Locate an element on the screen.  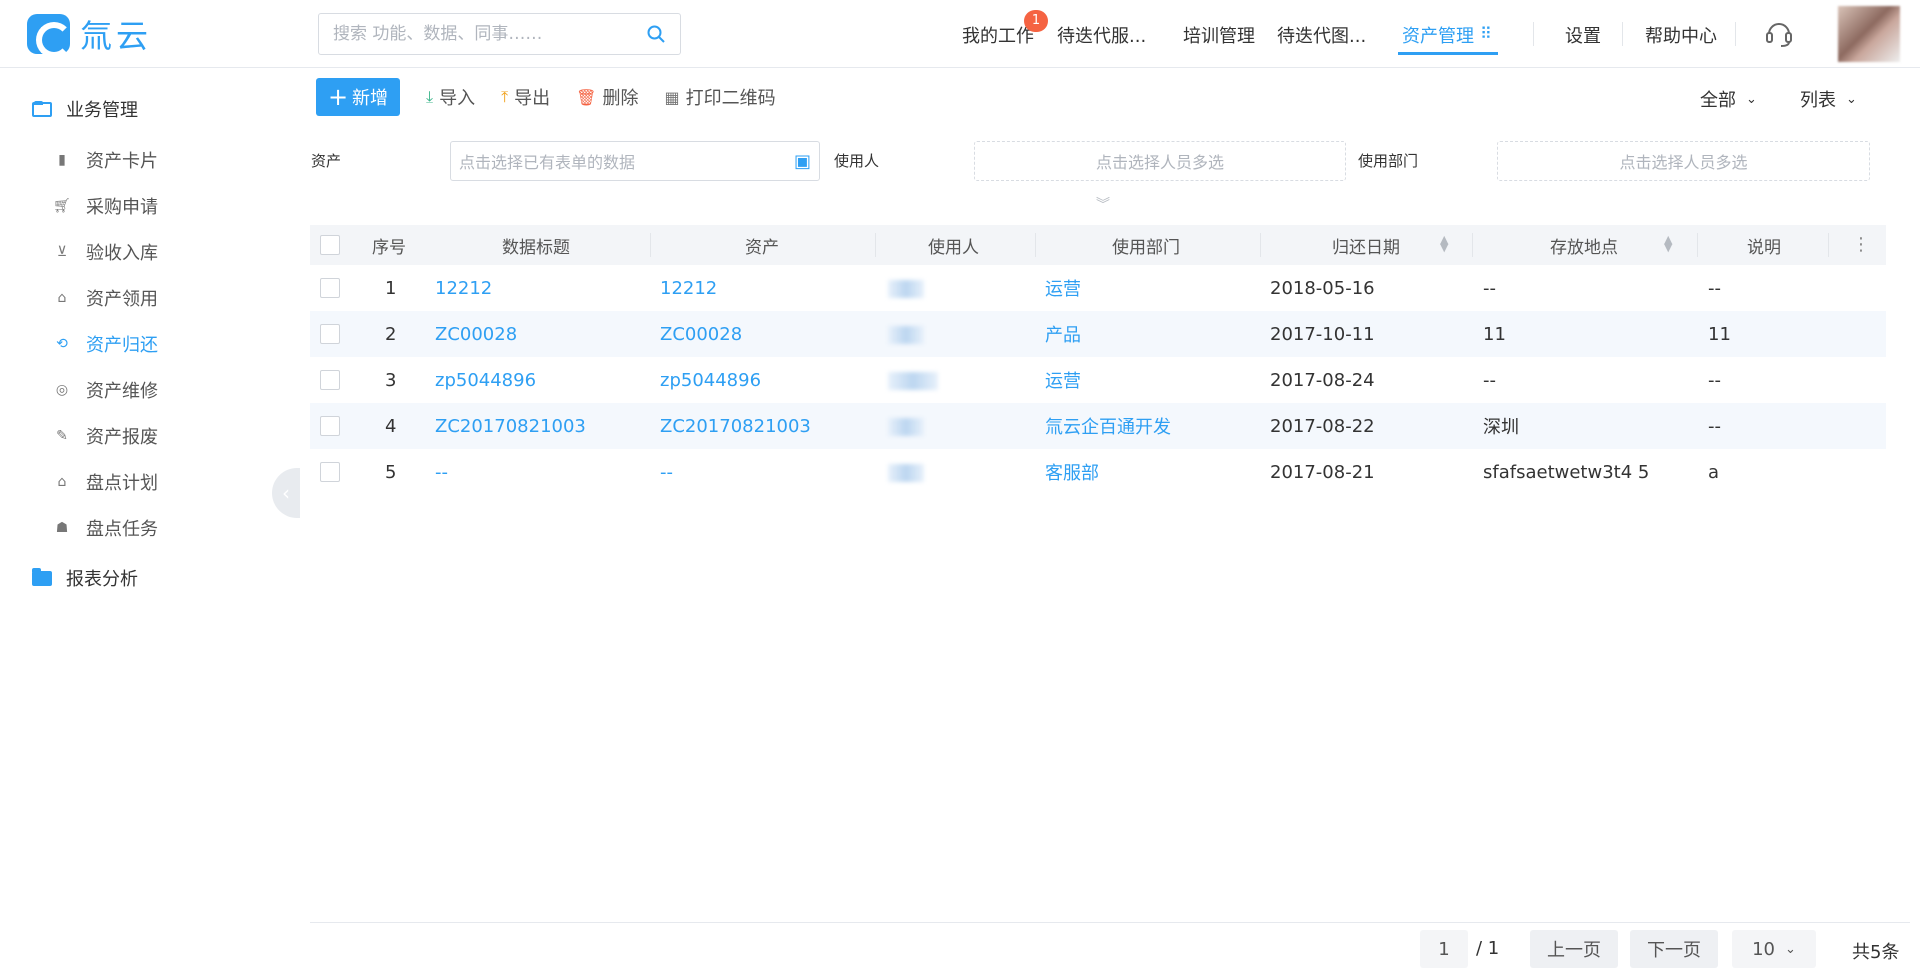
cell-department: 氚云企百通开发 is located at coordinates (1108, 426).